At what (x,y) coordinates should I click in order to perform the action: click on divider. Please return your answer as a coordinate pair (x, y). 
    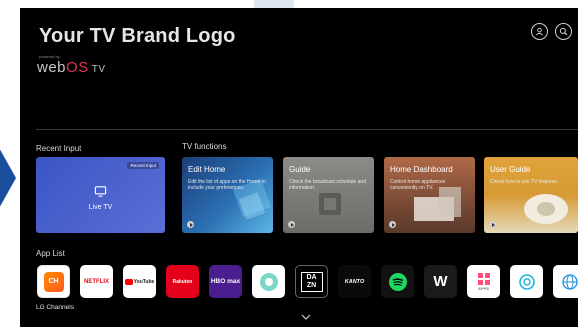
    Looking at the image, I should click on (307, 129).